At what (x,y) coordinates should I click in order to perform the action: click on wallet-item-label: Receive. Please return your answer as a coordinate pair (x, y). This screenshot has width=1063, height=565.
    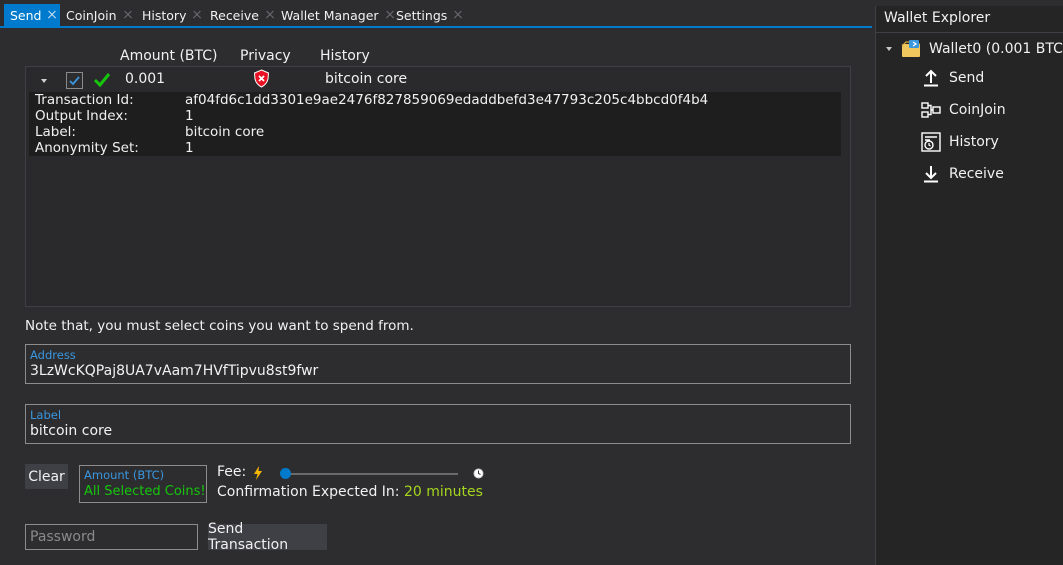
    Looking at the image, I should click on (976, 174).